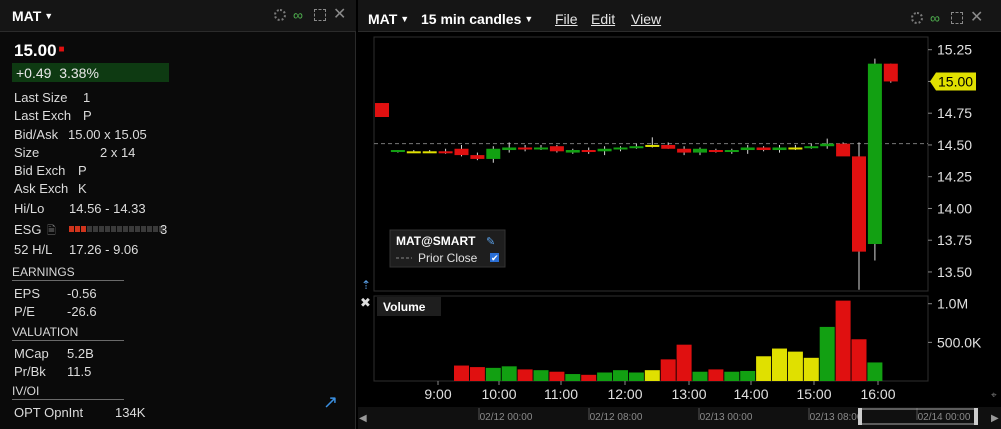 This screenshot has height=429, width=1001. What do you see at coordinates (116, 229) in the screenshot?
I see `esg-score-bar` at bounding box center [116, 229].